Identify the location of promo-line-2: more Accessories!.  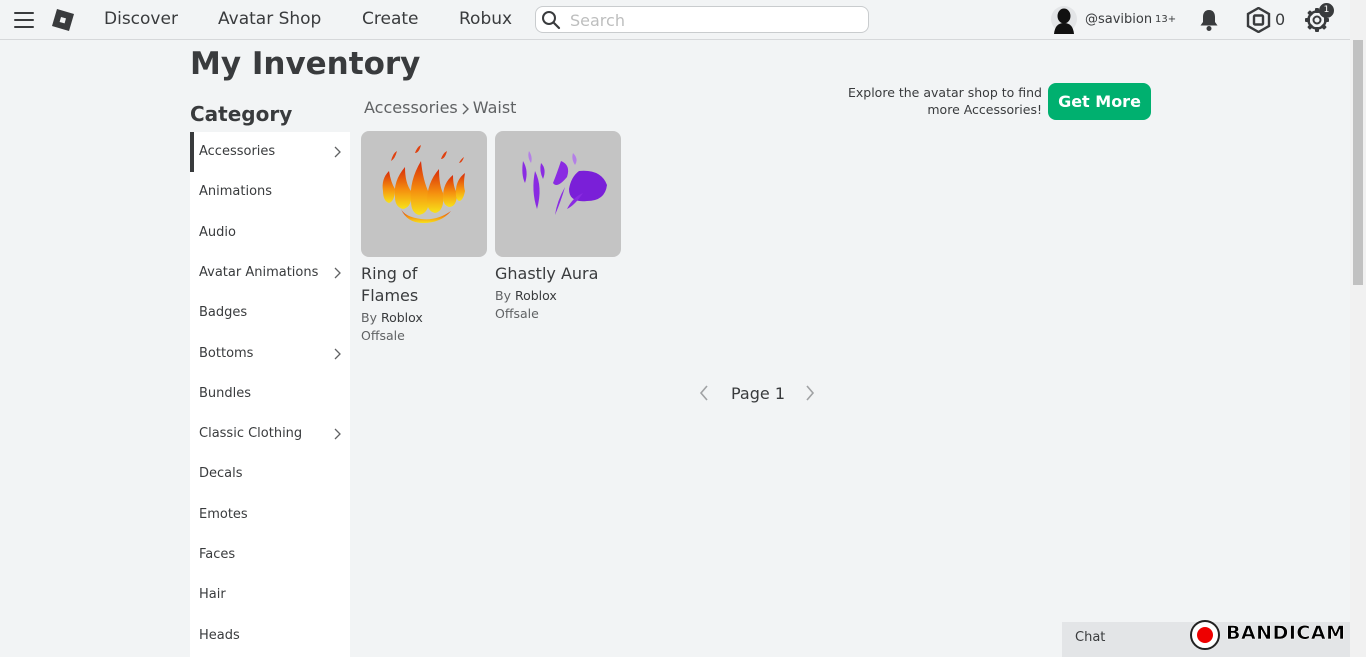
(984, 109).